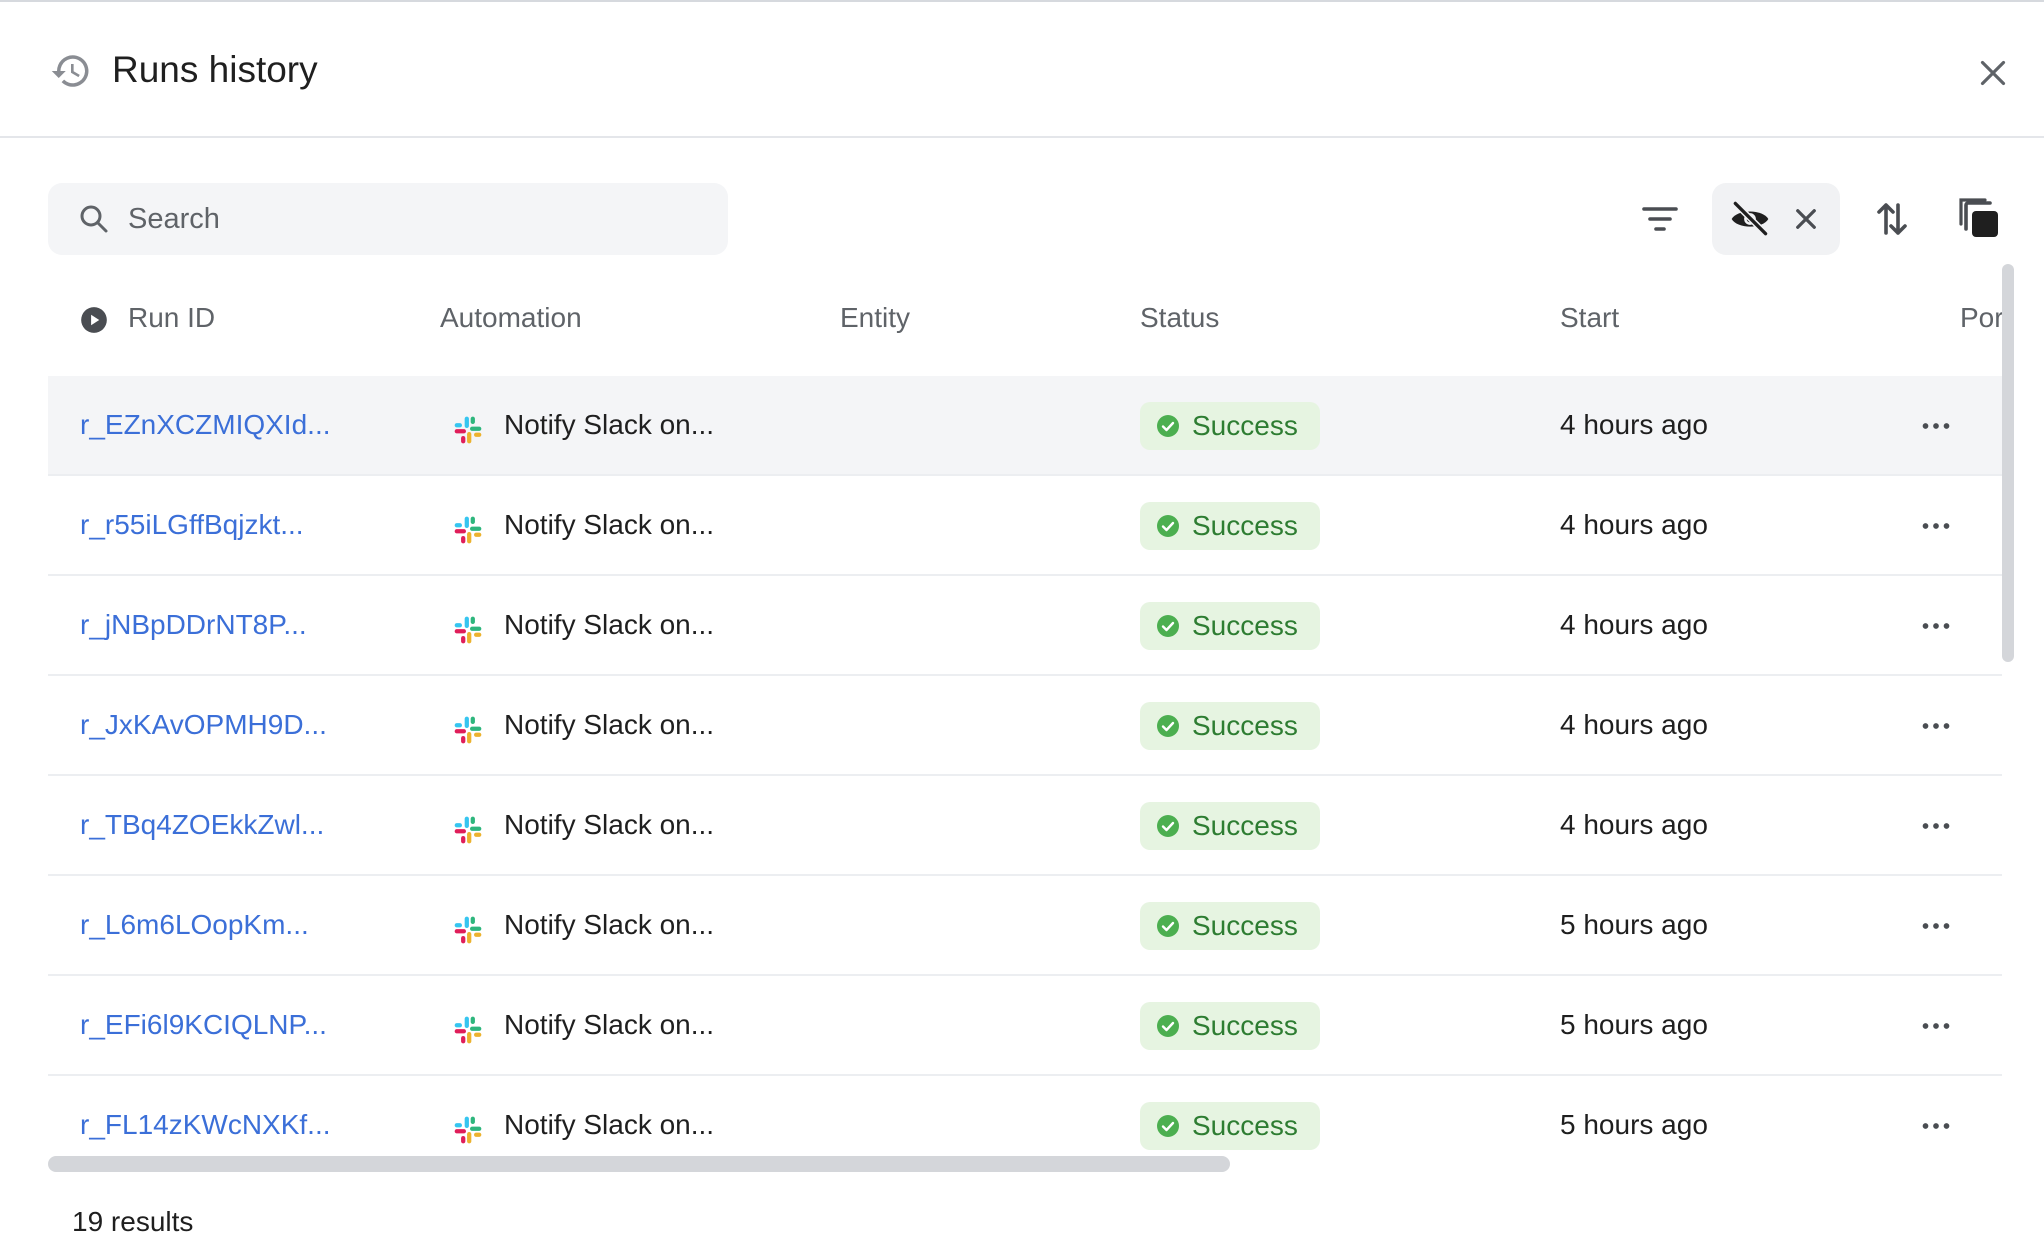 This screenshot has height=1260, width=2044. I want to click on results-count: 19 results, so click(133, 1221).